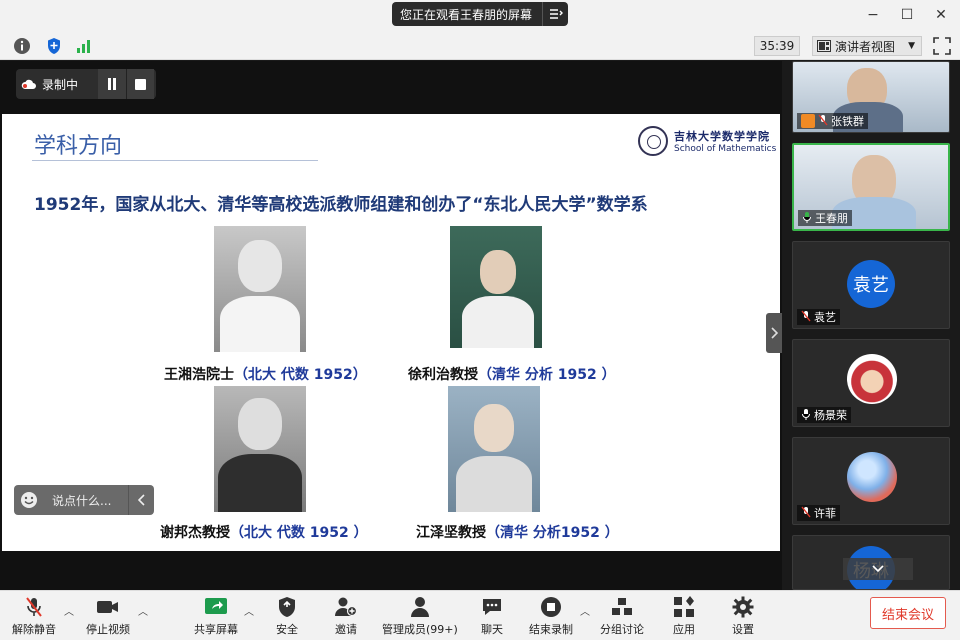  I want to click on person-caption: 徐利治教授（清华 分析 1952 ）, so click(512, 375).